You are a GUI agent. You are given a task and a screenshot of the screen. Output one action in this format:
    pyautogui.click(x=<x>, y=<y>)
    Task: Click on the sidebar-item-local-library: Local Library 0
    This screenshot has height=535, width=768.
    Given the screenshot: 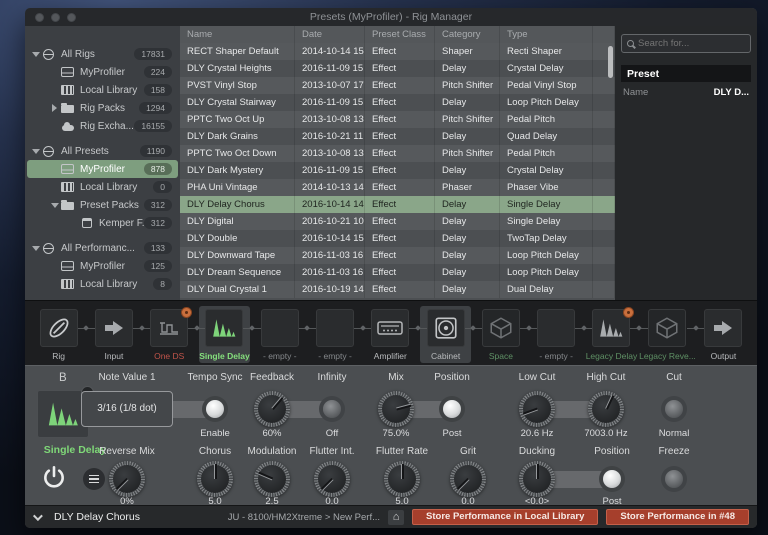 What is the action you would take?
    pyautogui.click(x=102, y=187)
    